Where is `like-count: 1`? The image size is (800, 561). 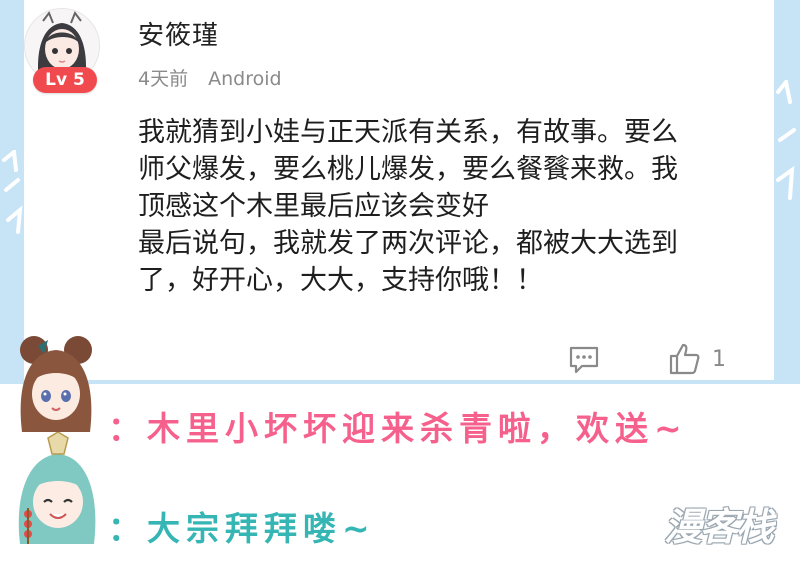
like-count: 1 is located at coordinates (719, 359).